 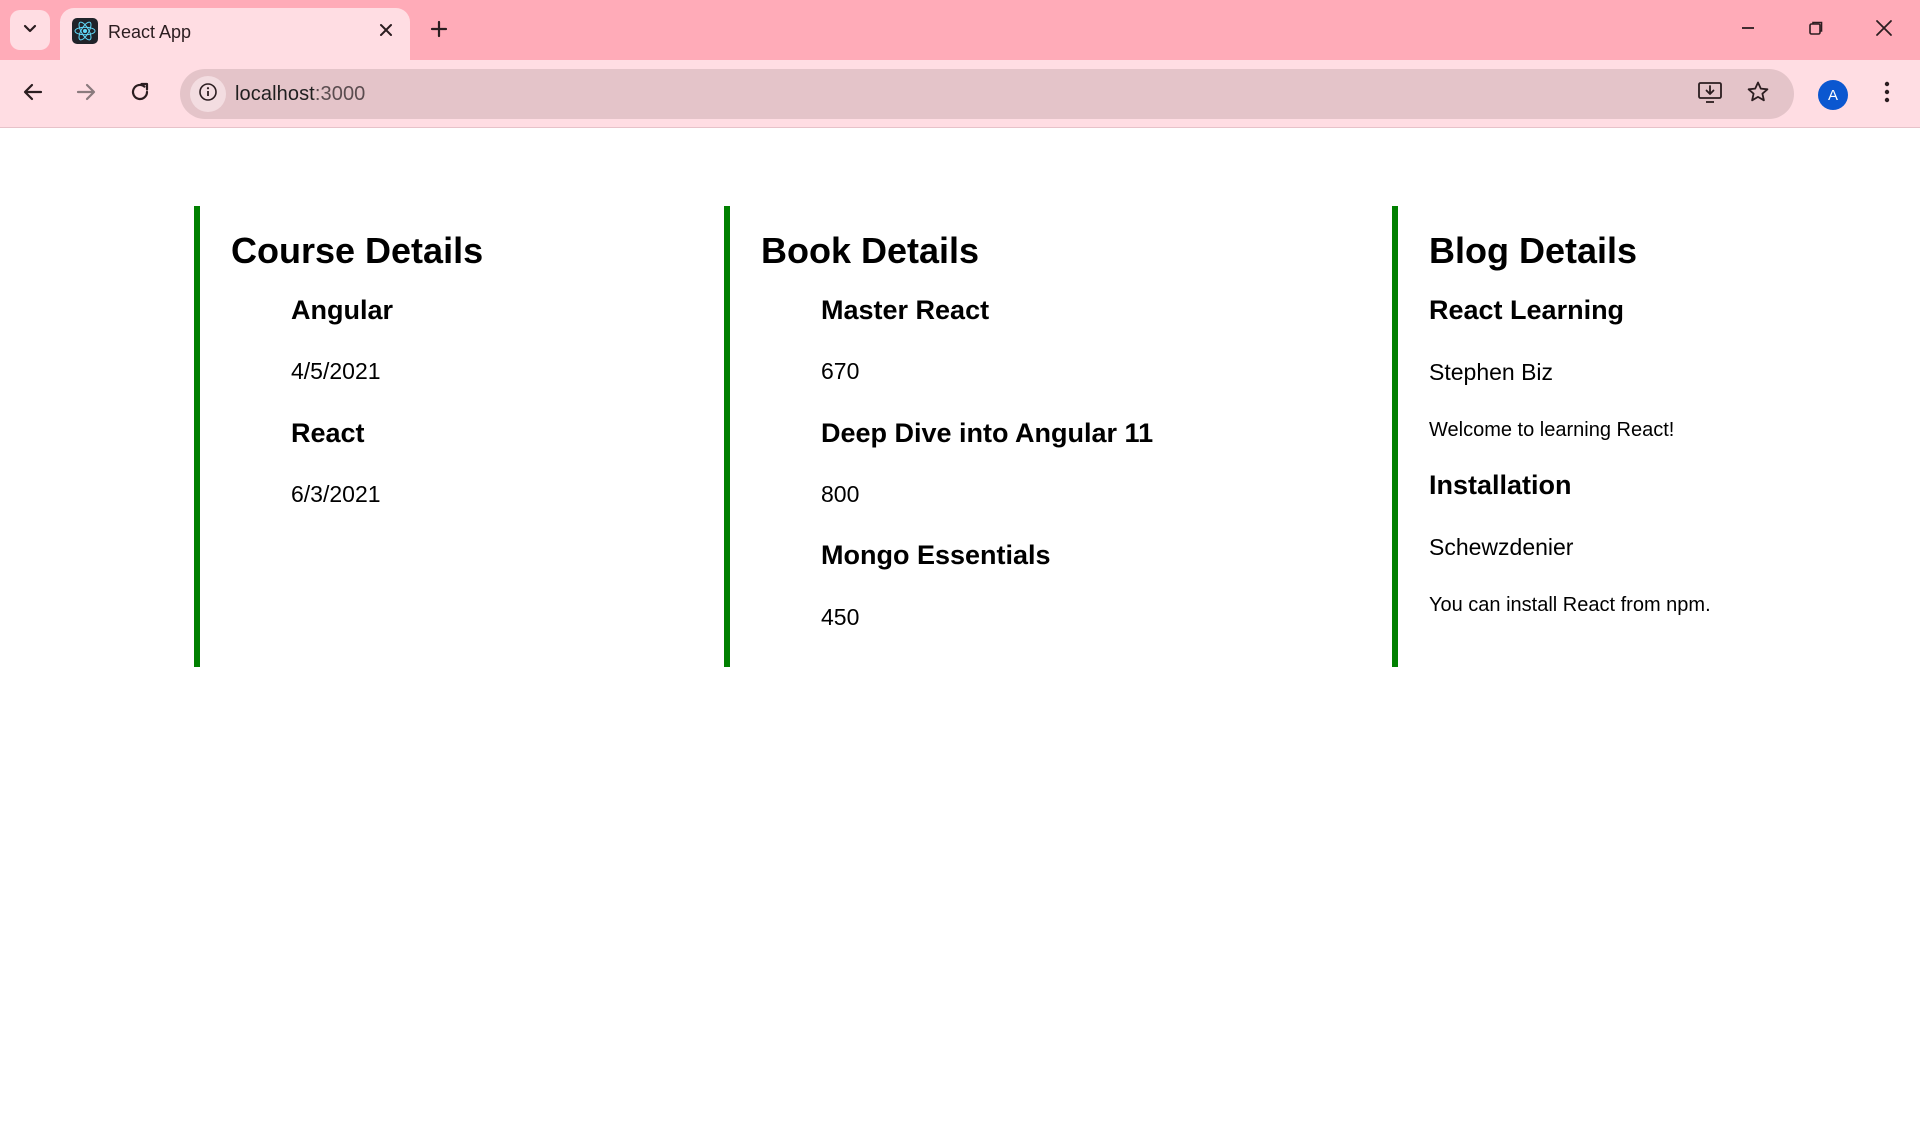 I want to click on course-name: Angular, so click(x=342, y=310).